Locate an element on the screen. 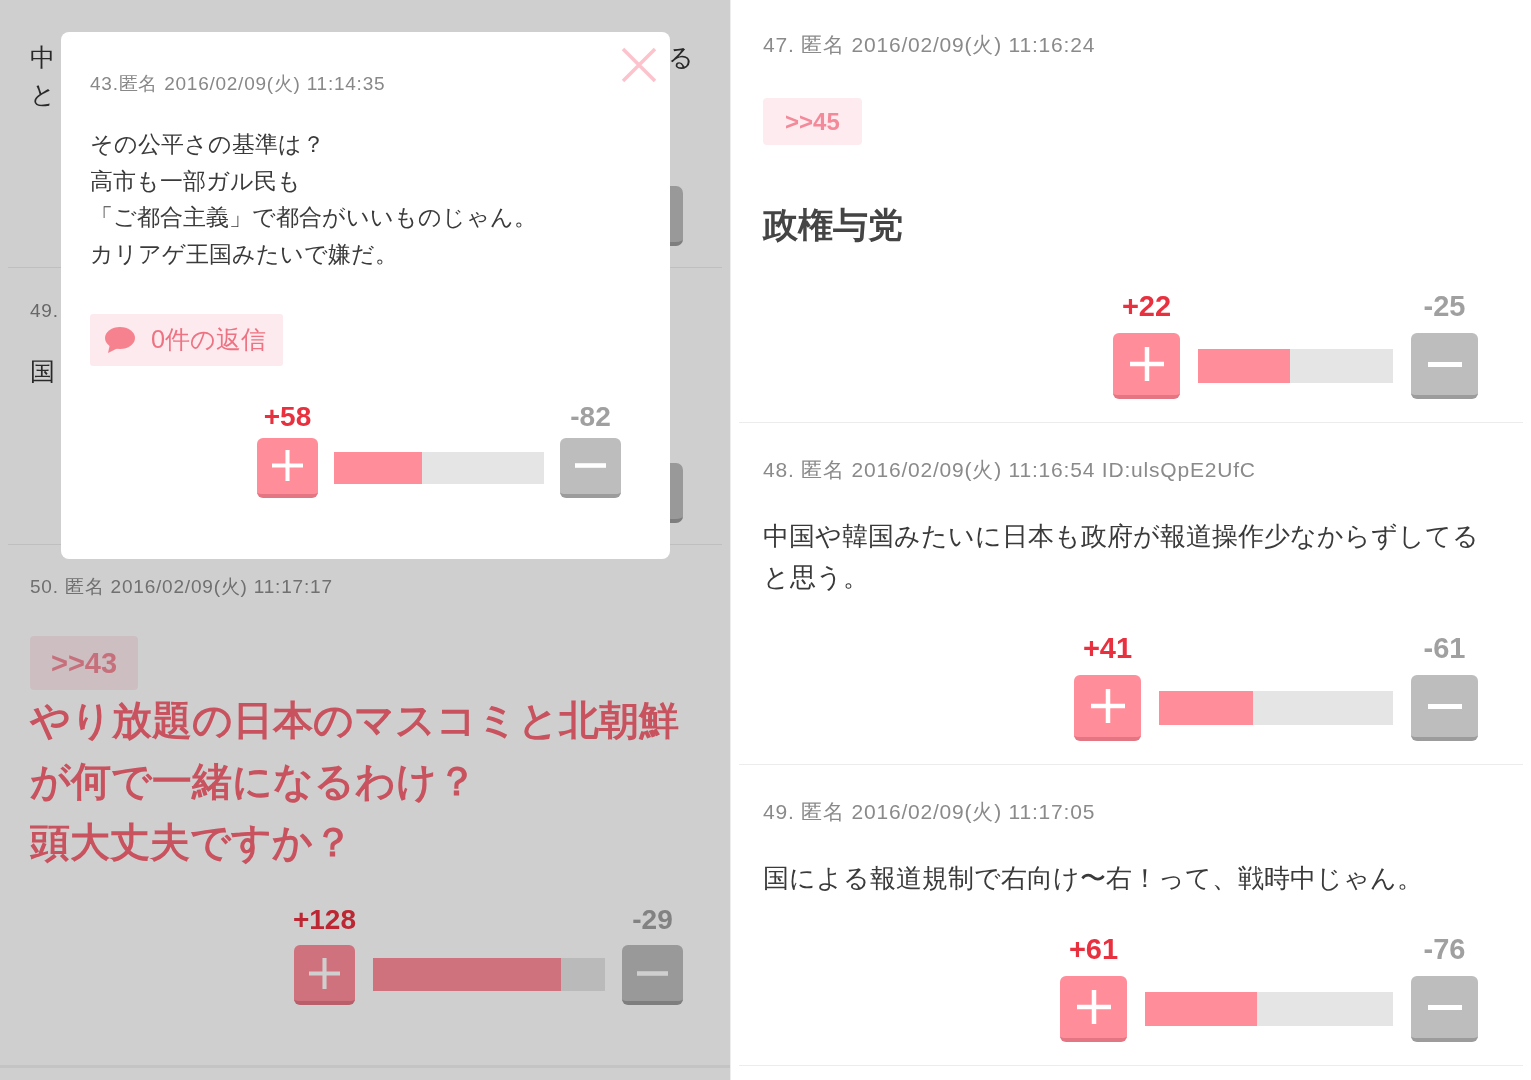  downvote-count: -82 is located at coordinates (590, 416).